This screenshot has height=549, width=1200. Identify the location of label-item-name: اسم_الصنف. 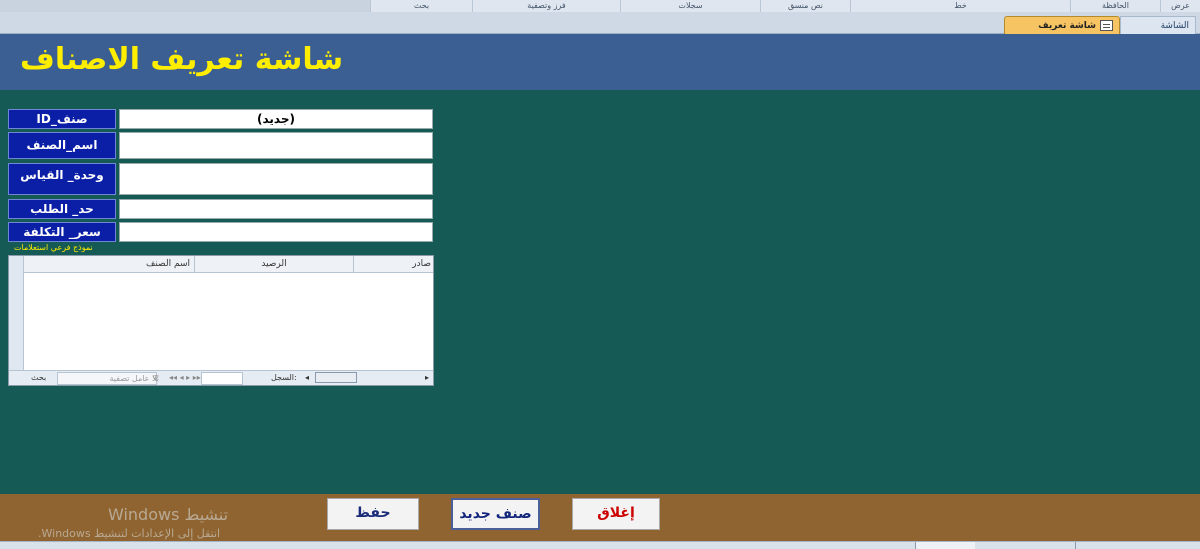
(62, 145).